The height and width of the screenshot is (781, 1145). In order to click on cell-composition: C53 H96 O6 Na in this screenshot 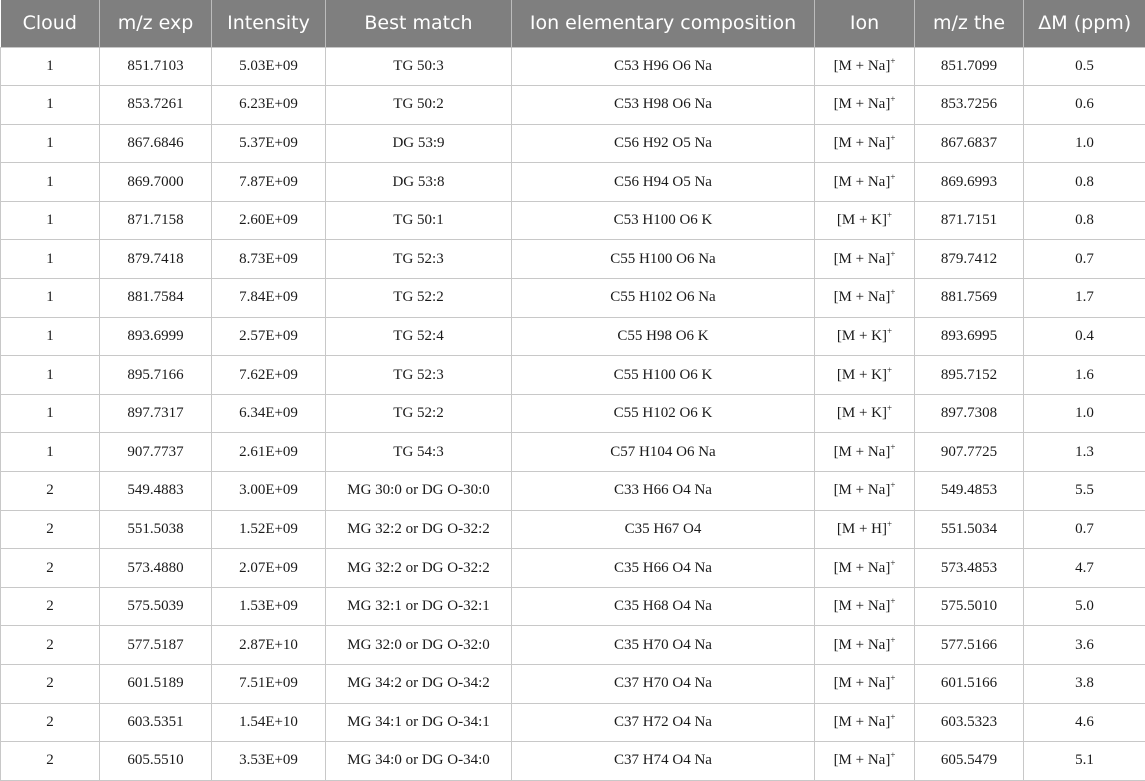, I will do `click(663, 66)`.